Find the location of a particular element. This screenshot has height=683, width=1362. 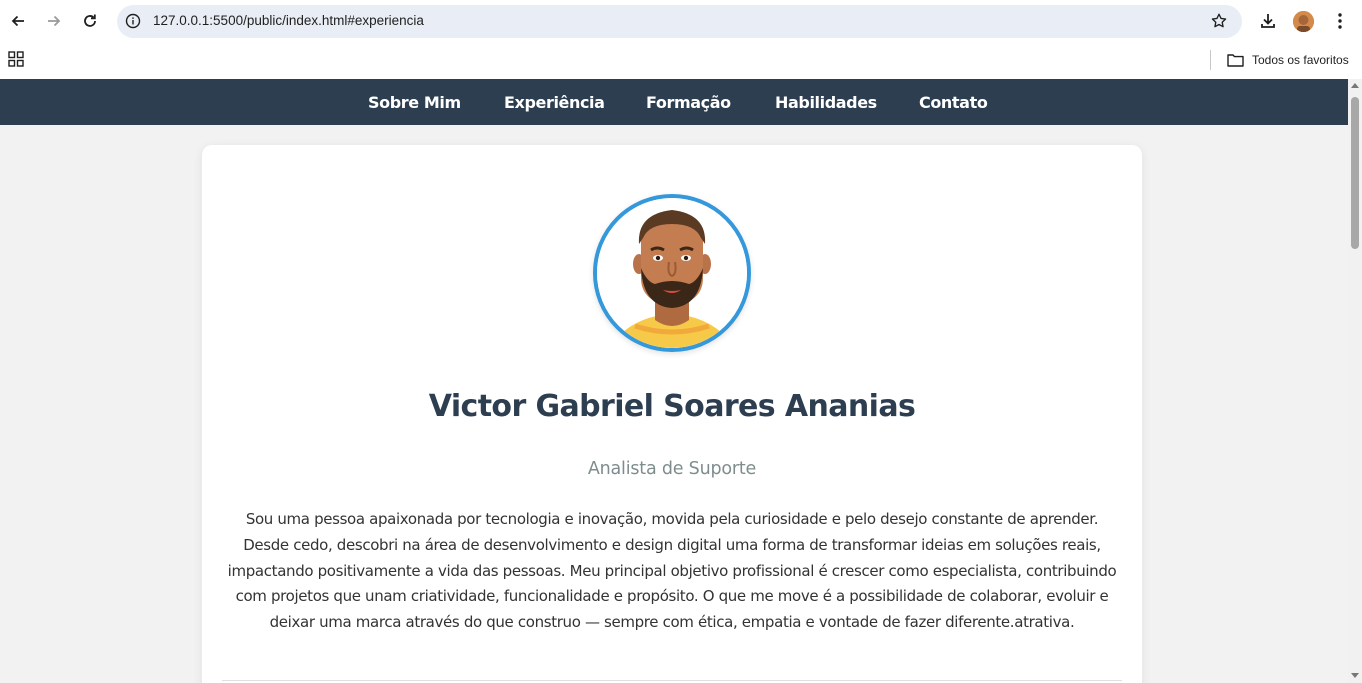

profile-name: Victor Gabriel Soares Ananias is located at coordinates (672, 406).